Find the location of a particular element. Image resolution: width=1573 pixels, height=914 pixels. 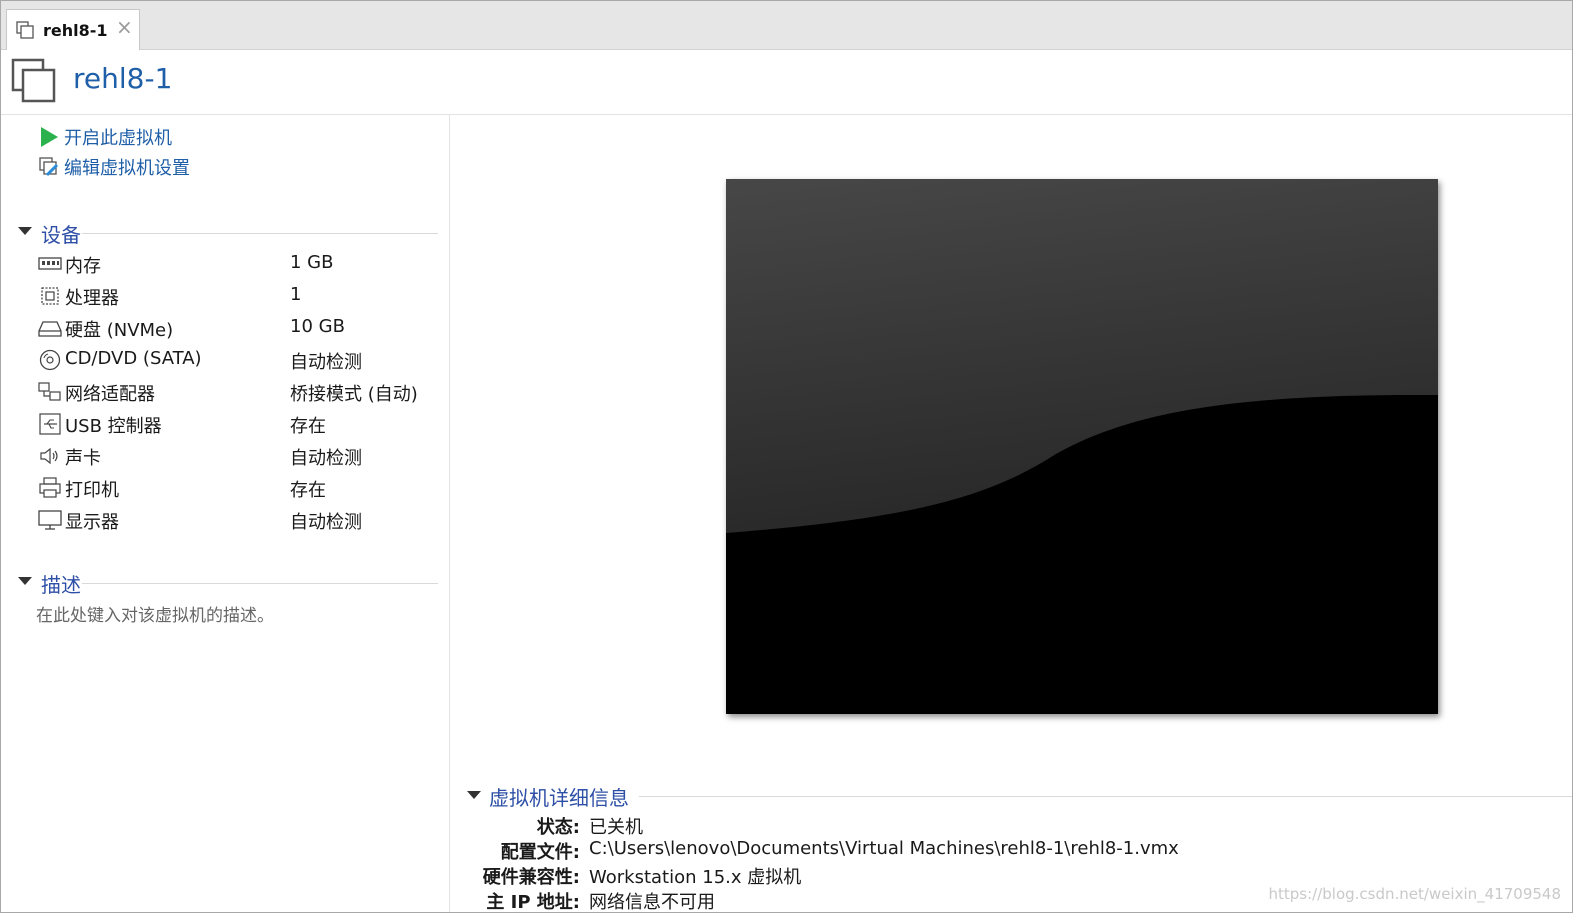

device-name: CD/DVD (SATA) is located at coordinates (133, 358).